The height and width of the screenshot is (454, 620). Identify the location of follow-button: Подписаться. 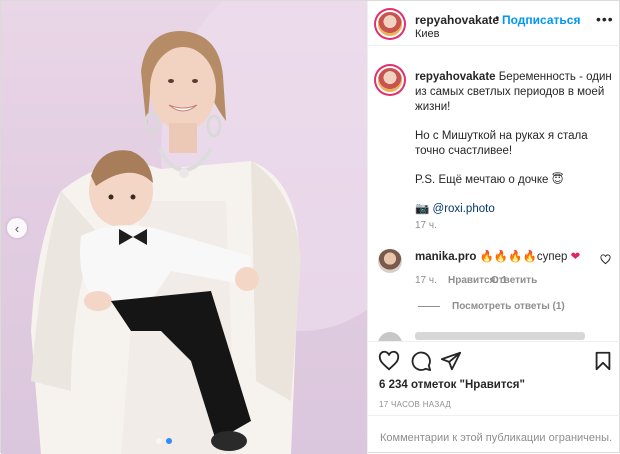
(541, 20).